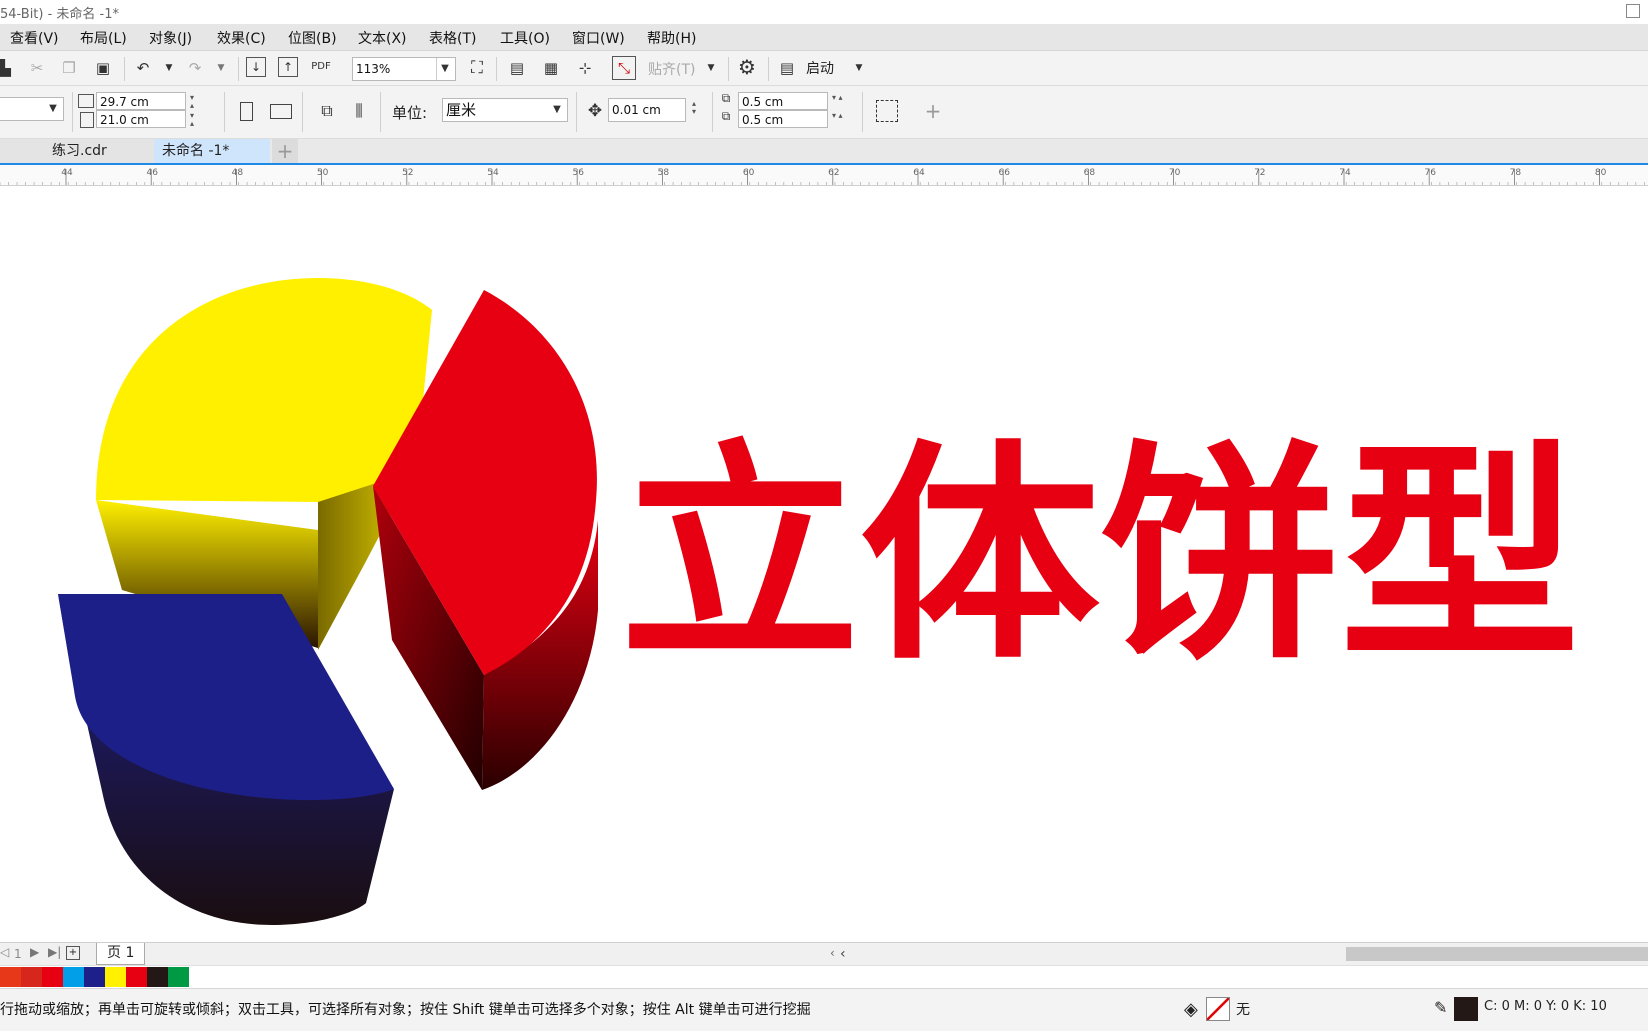  I want to click on tab-untitled: 未命名 -1*, so click(212, 151).